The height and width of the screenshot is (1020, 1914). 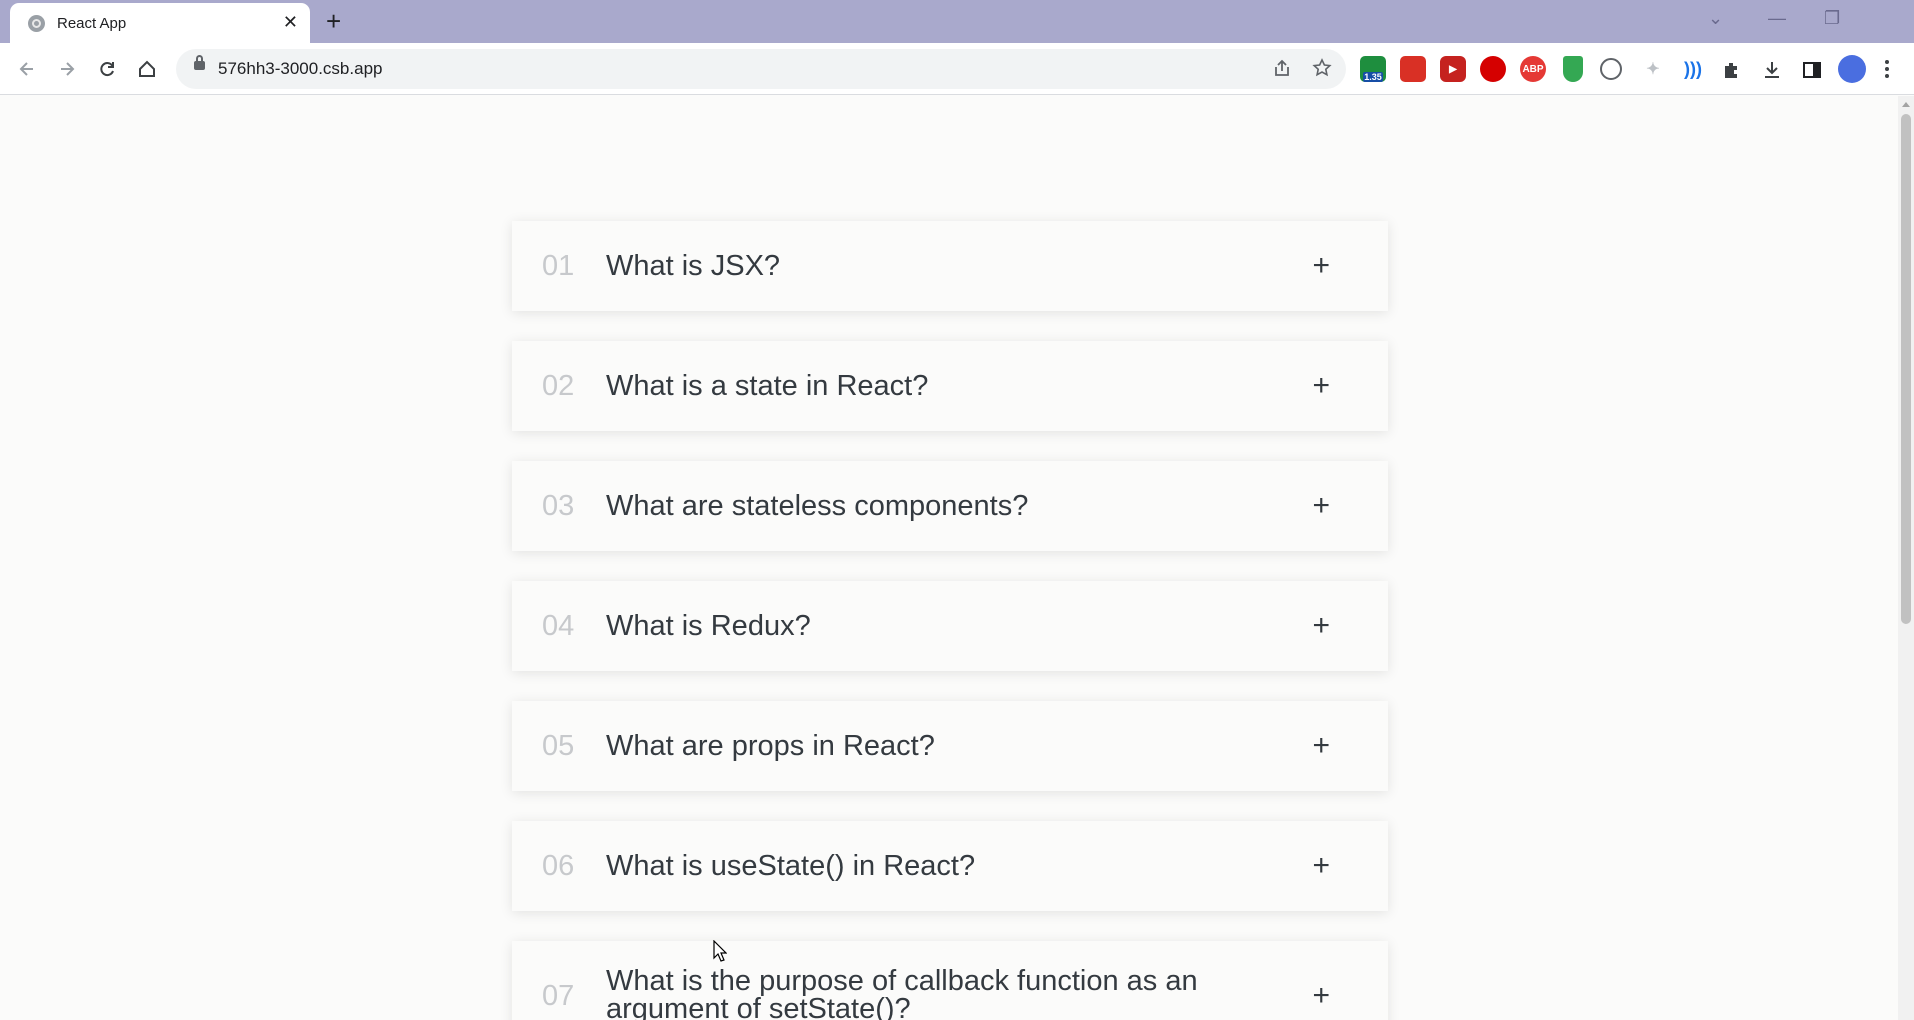 What do you see at coordinates (558, 265) in the screenshot?
I see `faq-item-number: 01` at bounding box center [558, 265].